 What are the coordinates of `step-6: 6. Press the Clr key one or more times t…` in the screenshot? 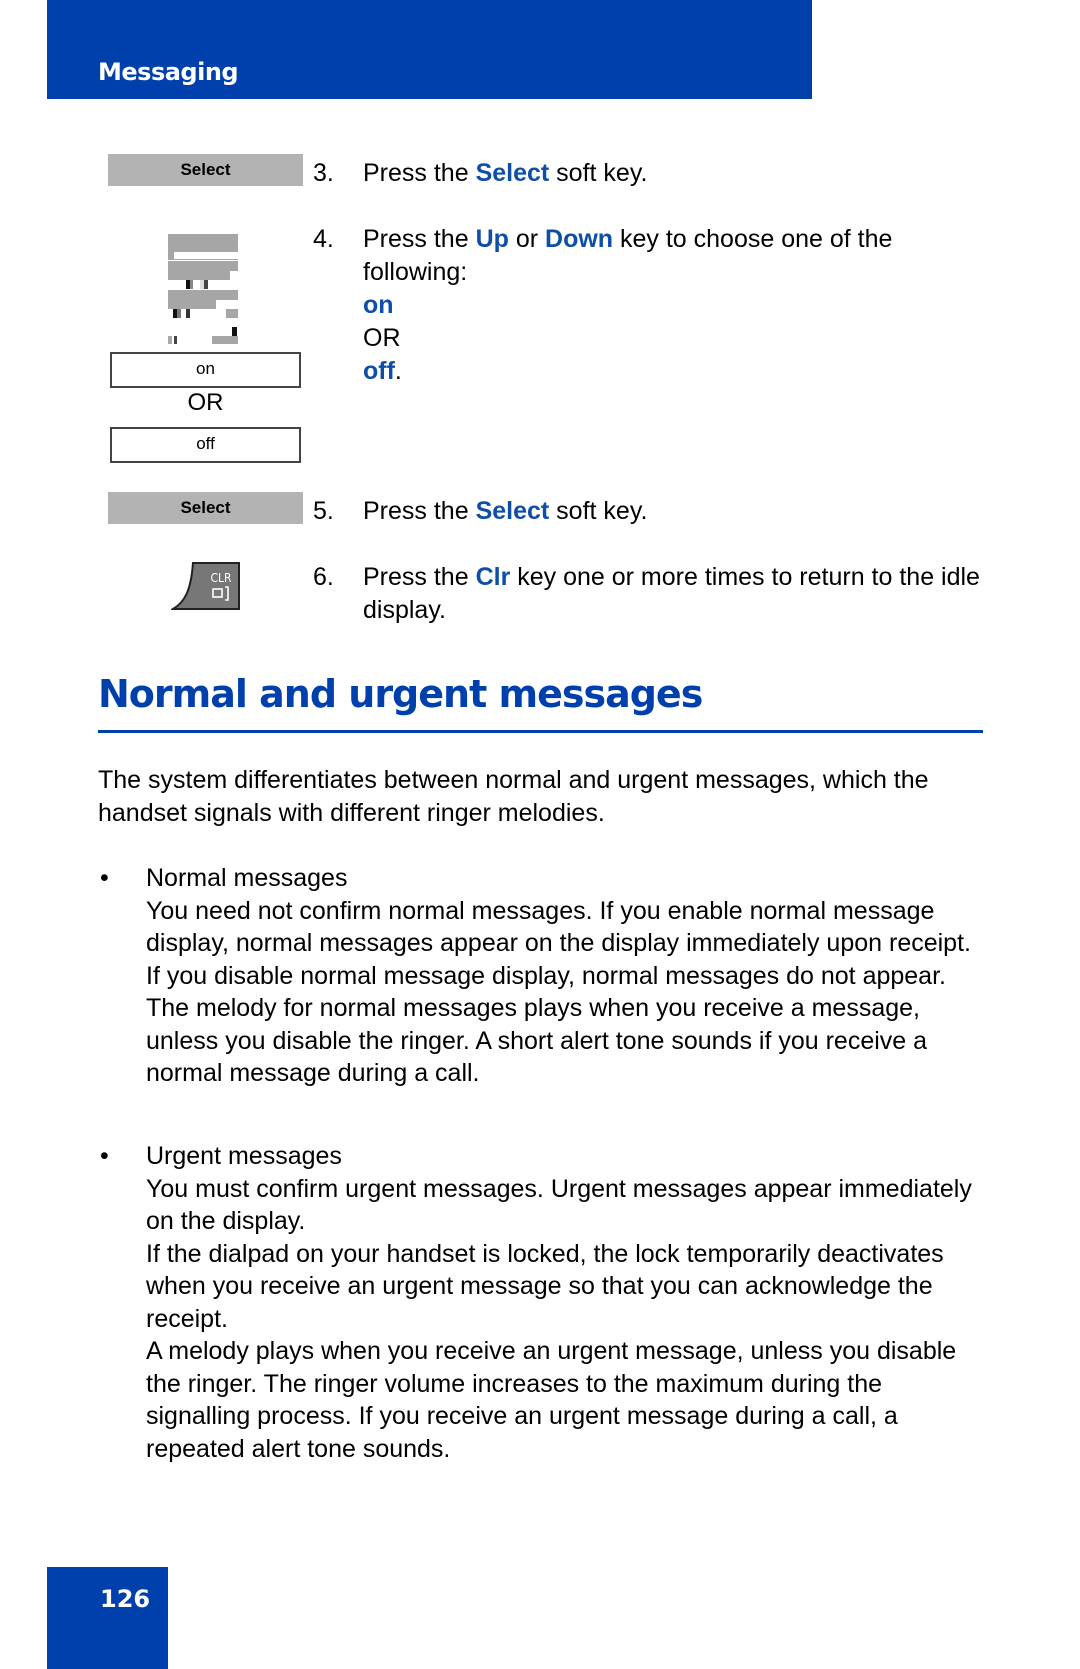 It's located at (653, 594).